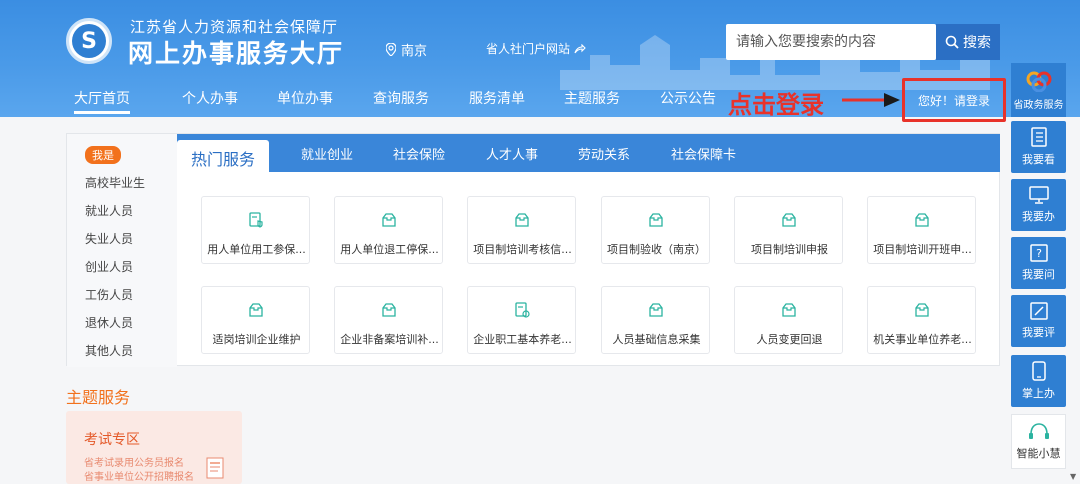  What do you see at coordinates (776, 105) in the screenshot?
I see `click-login-annotation: 点击登录` at bounding box center [776, 105].